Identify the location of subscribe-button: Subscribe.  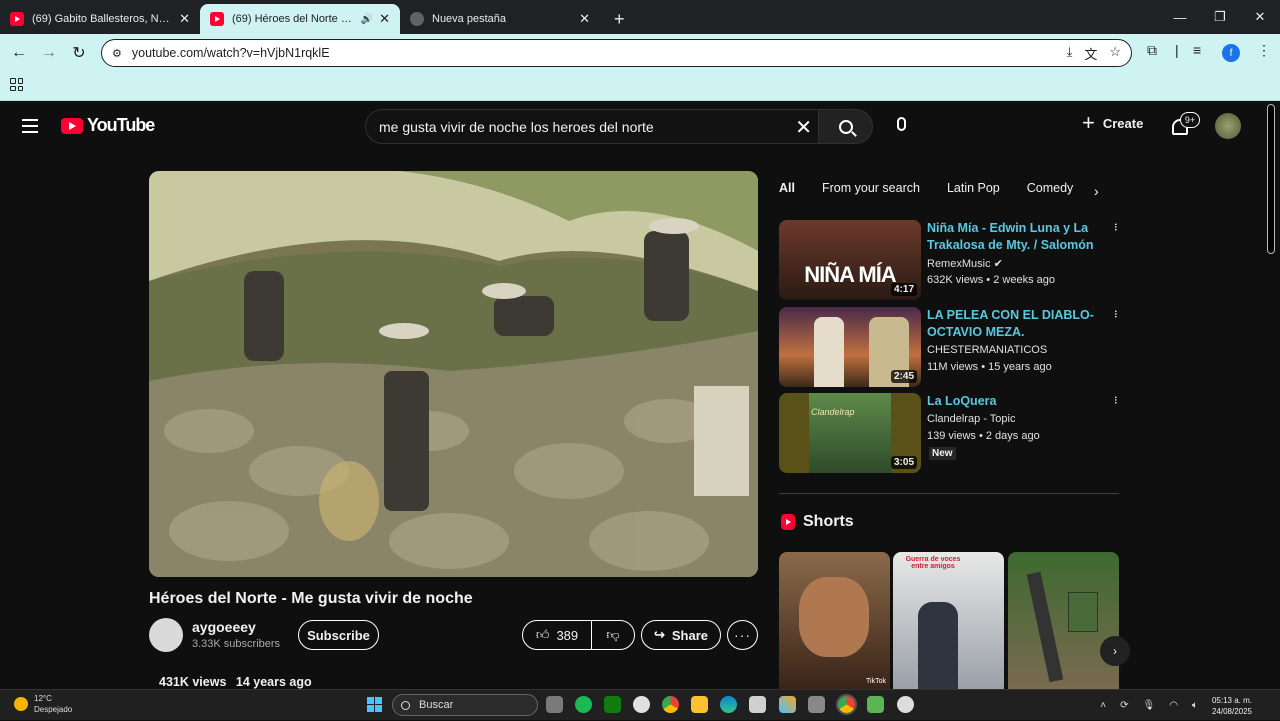
(338, 635).